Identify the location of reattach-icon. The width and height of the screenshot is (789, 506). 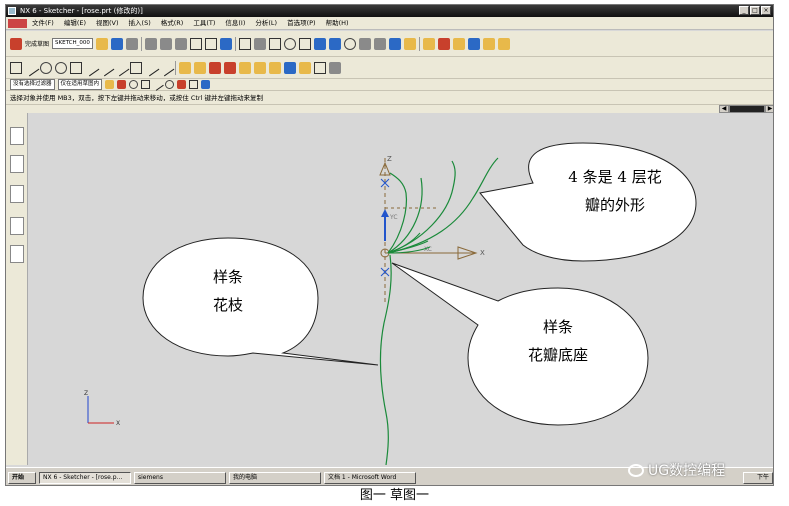
(116, 43).